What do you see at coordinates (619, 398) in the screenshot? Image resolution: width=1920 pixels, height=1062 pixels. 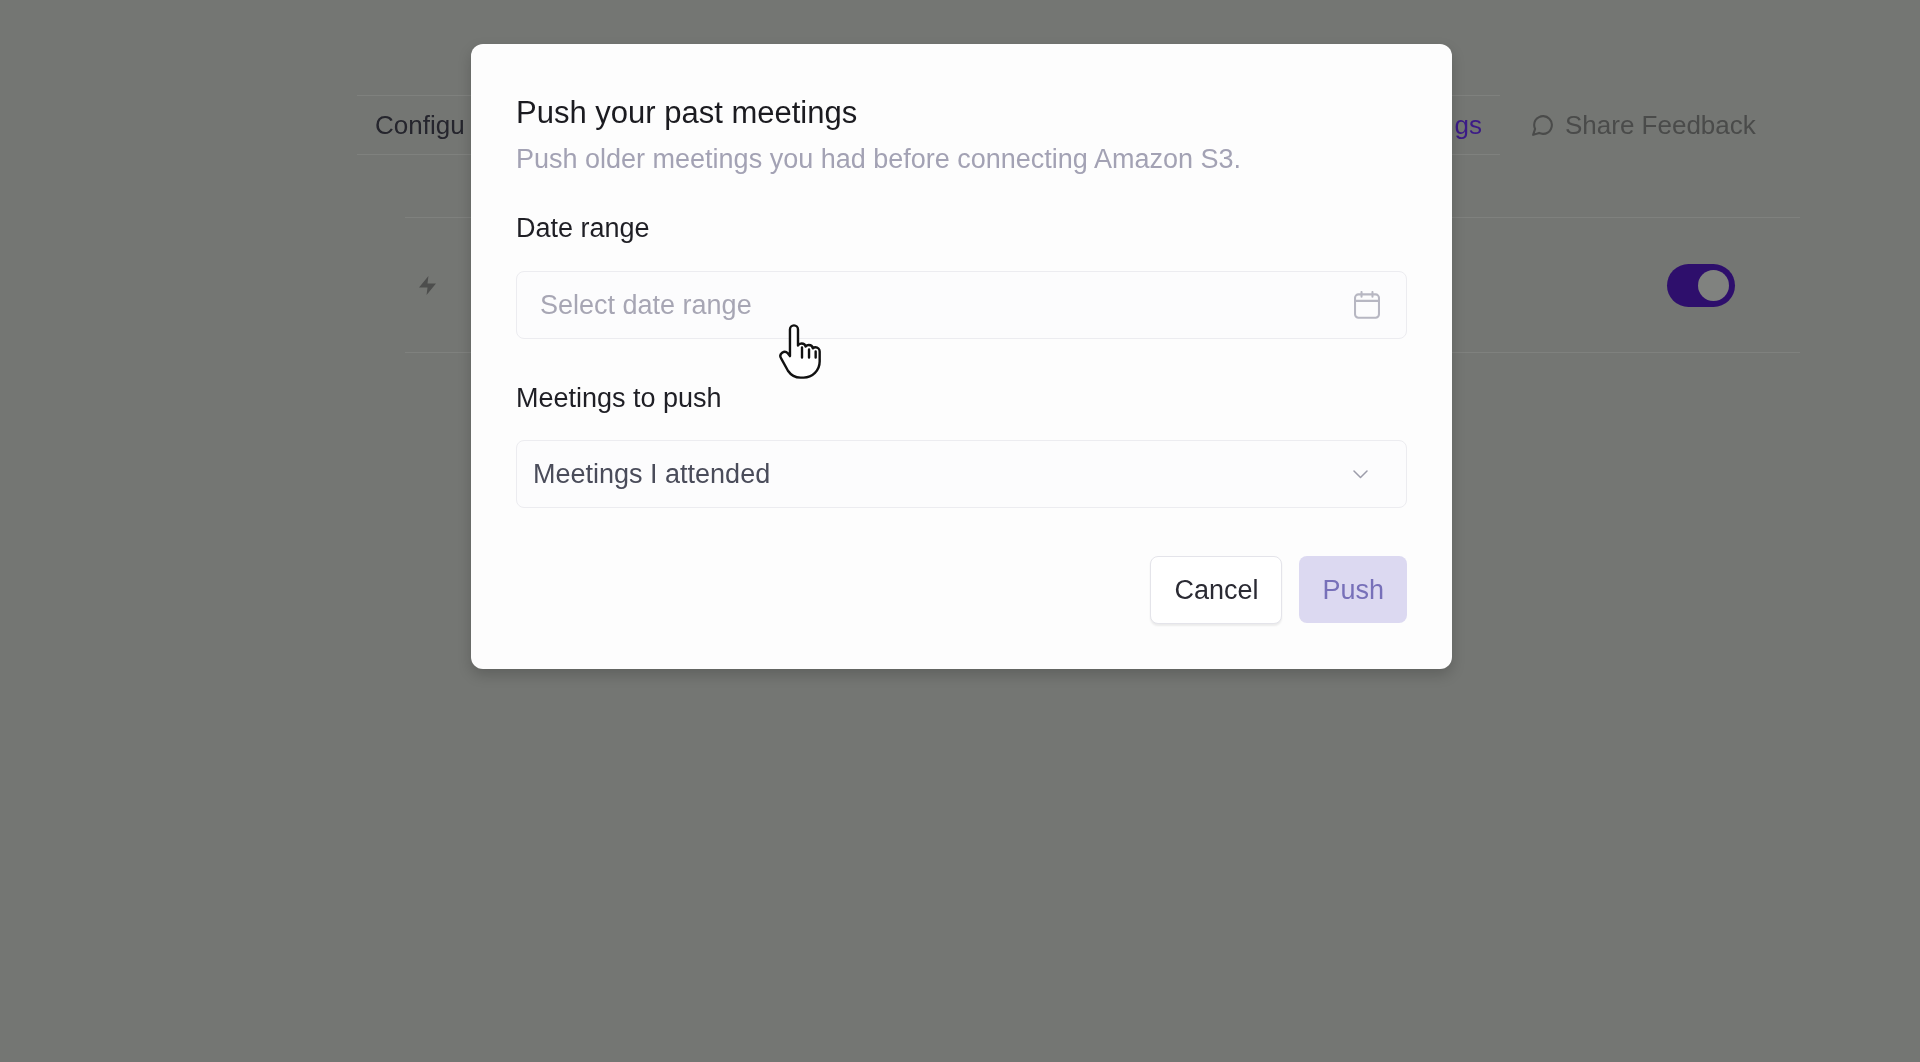 I see `field-label: Meetings to push` at bounding box center [619, 398].